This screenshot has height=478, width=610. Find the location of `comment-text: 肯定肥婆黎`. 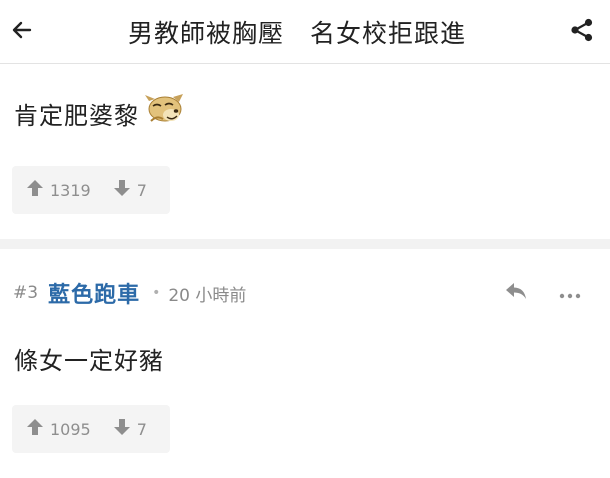

comment-text: 肯定肥婆黎 is located at coordinates (76, 115).